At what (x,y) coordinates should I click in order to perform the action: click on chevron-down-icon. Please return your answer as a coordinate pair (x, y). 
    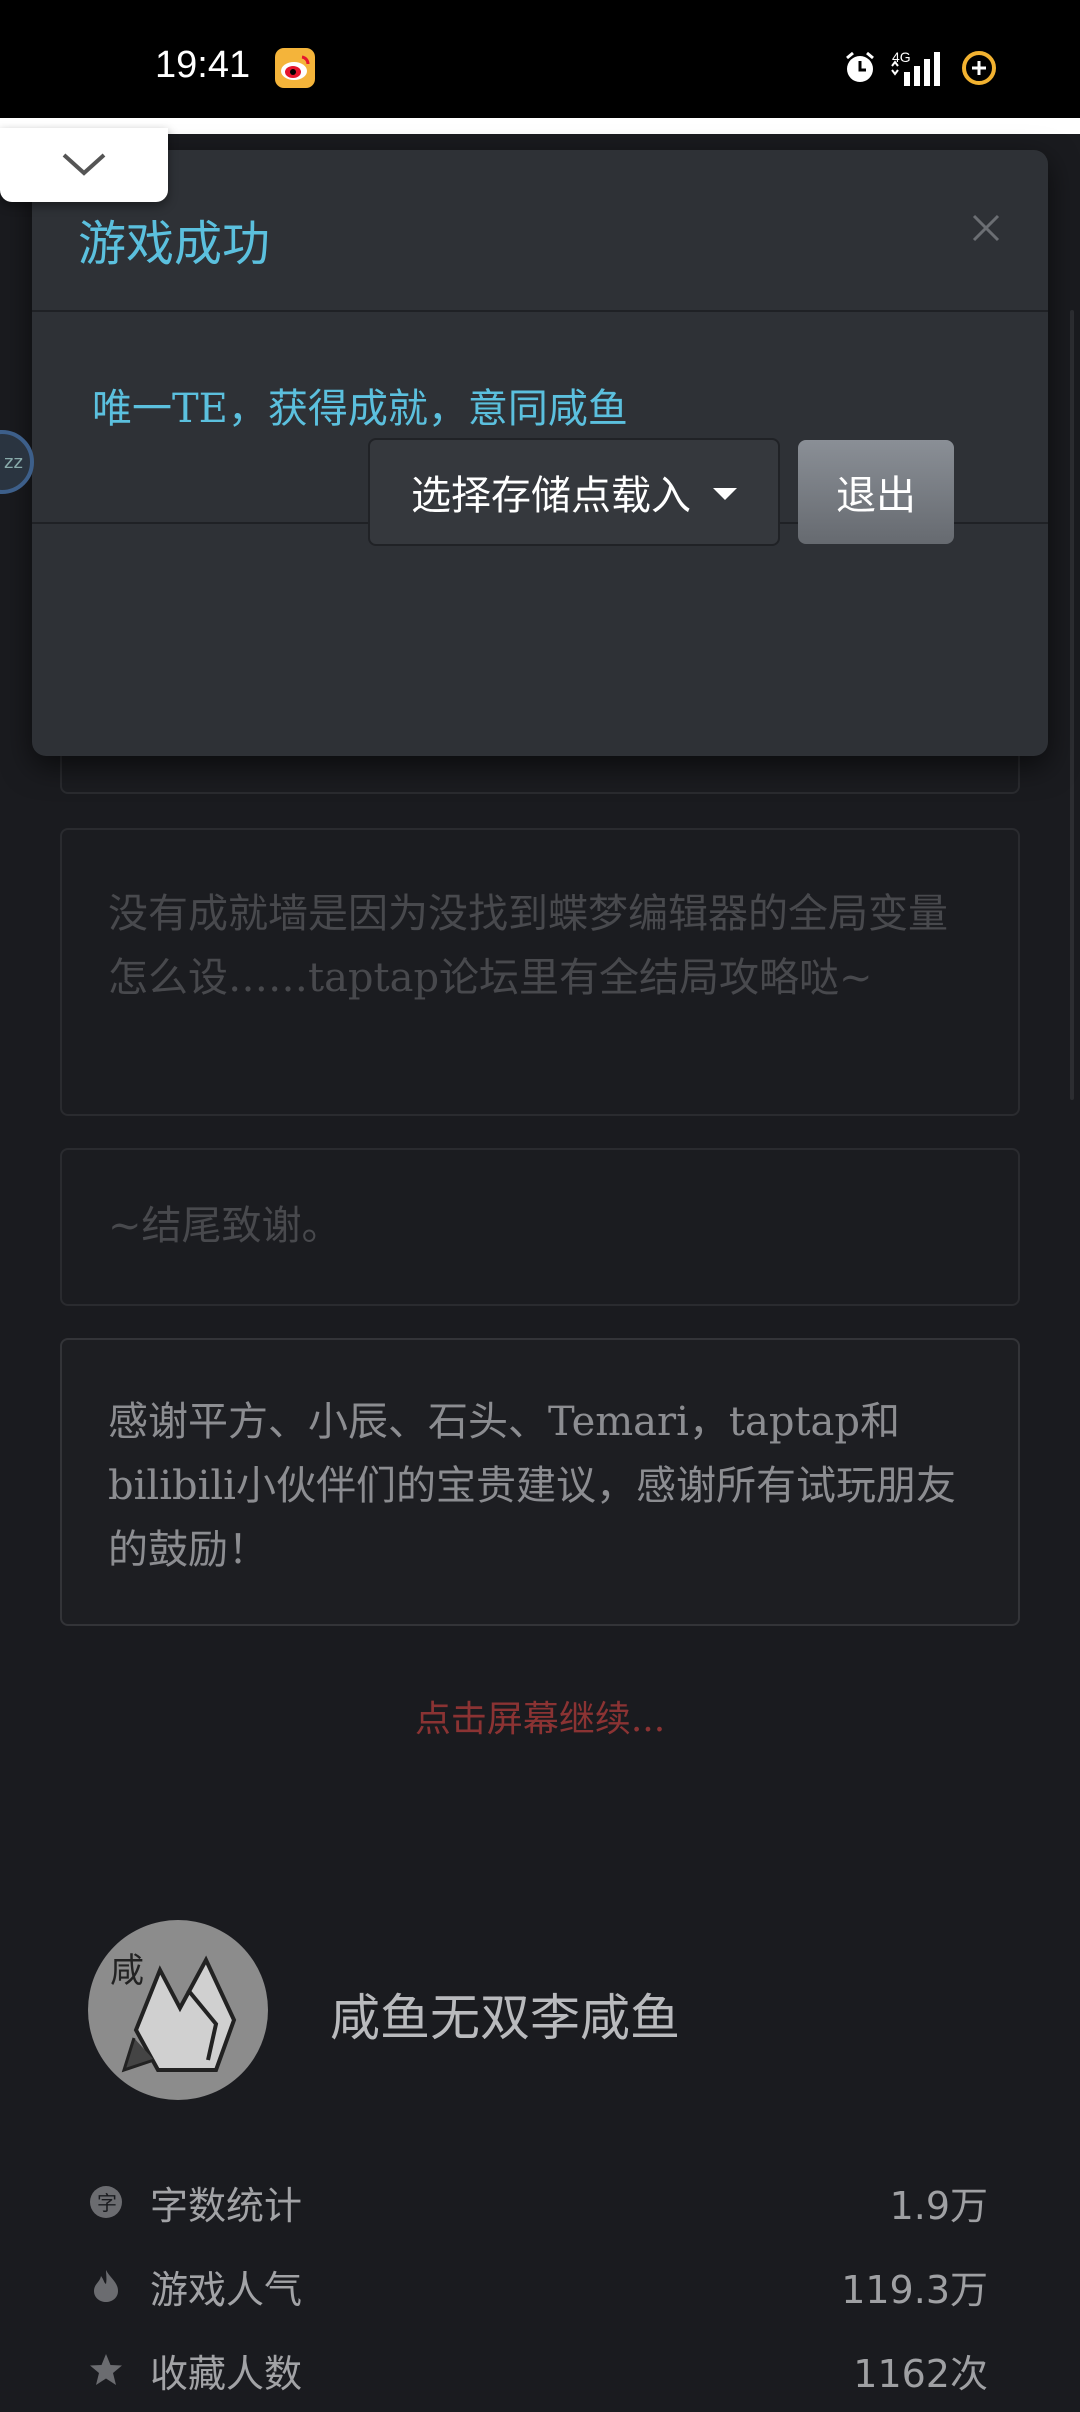
    Looking at the image, I should click on (84, 164).